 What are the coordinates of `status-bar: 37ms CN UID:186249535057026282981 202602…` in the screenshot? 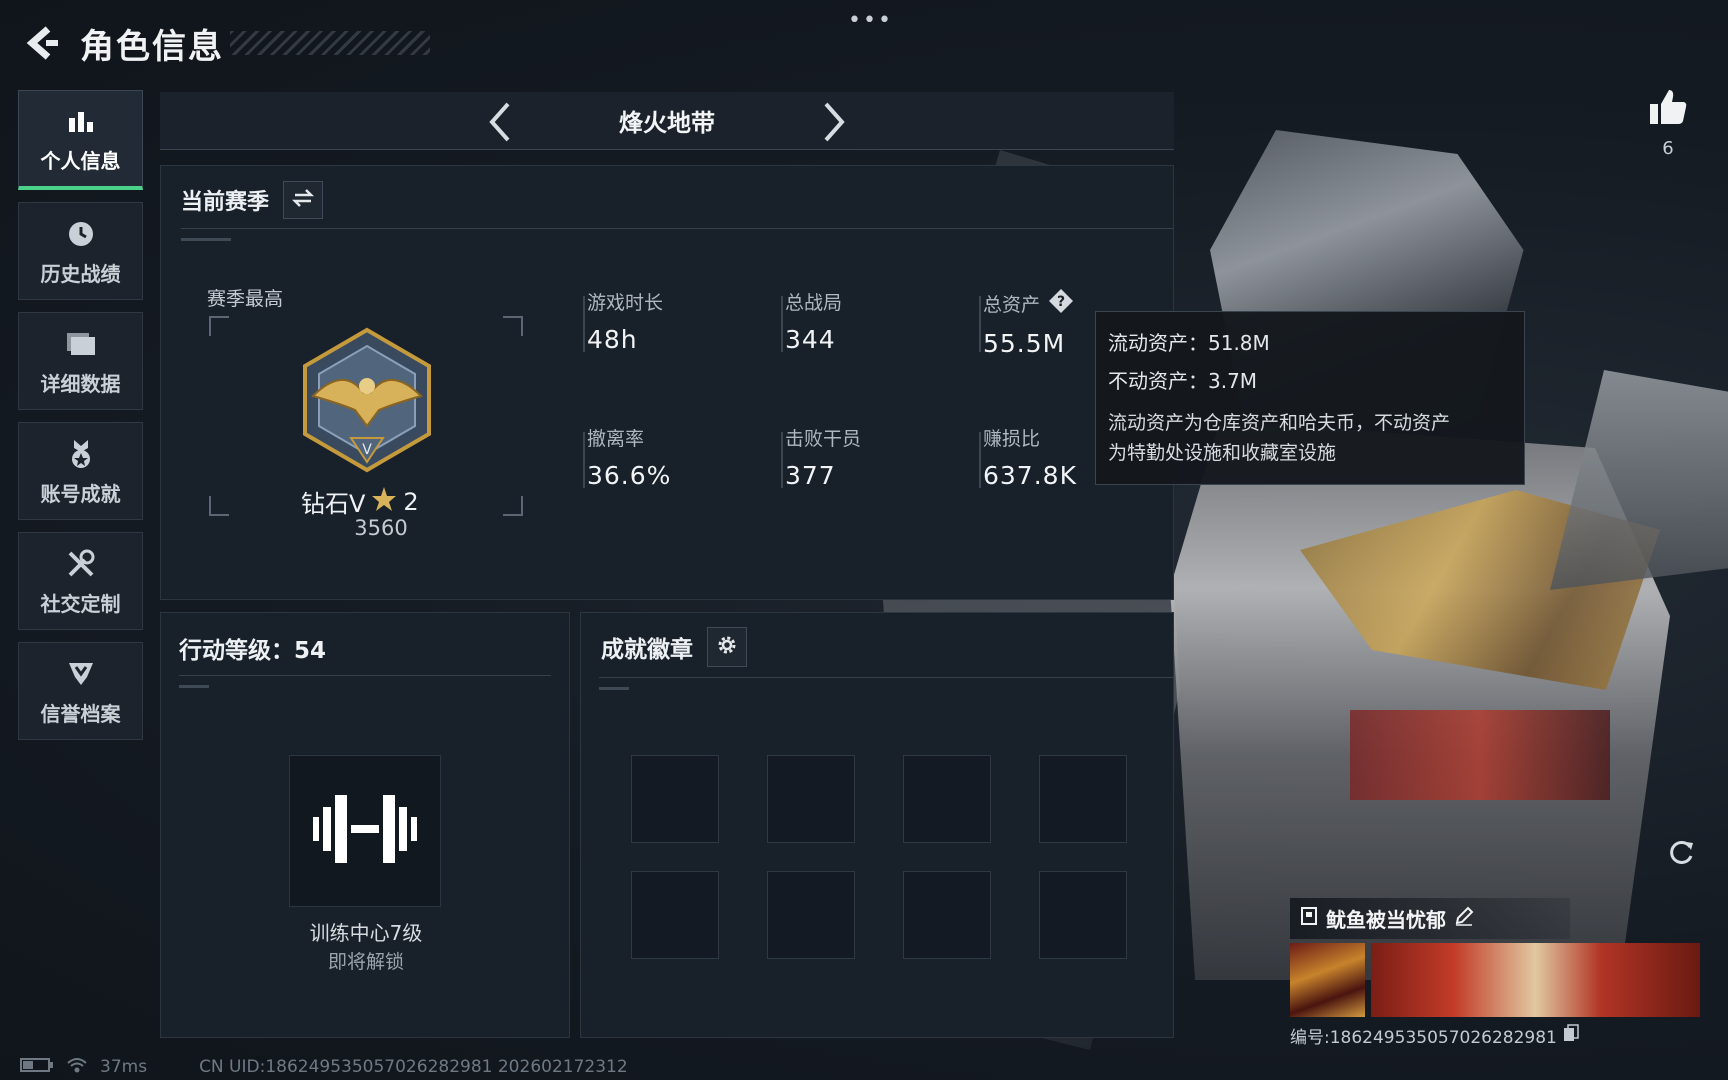 It's located at (324, 1067).